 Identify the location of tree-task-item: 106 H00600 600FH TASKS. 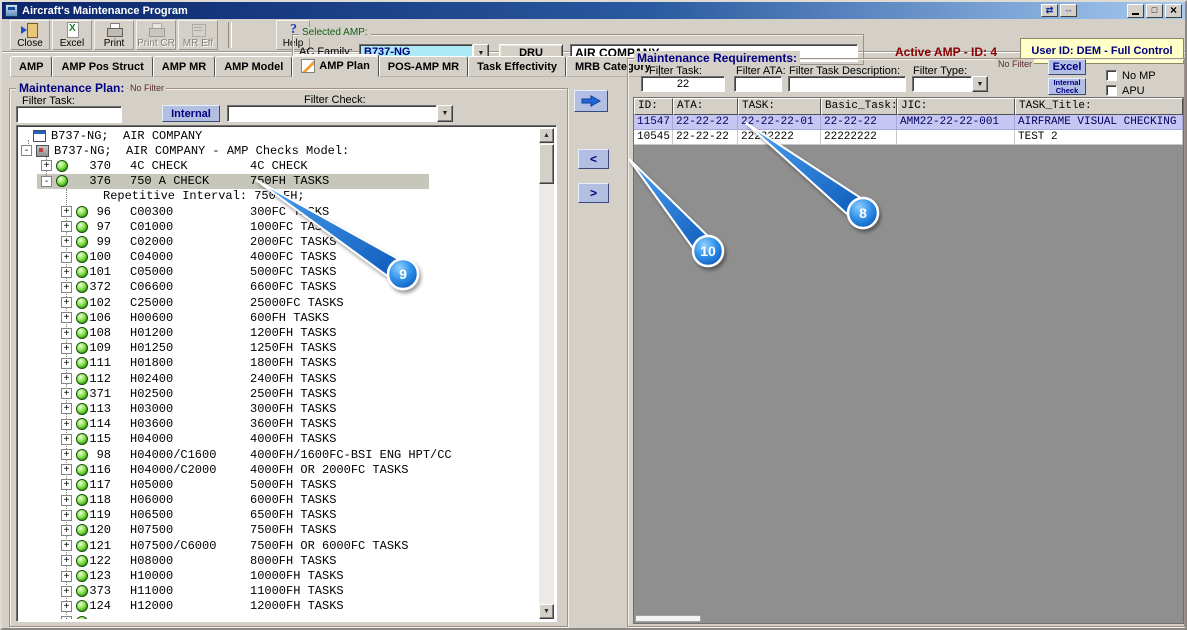
(279, 317).